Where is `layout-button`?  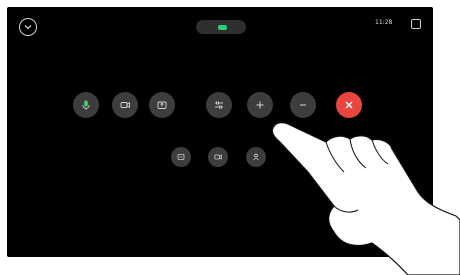 layout-button is located at coordinates (219, 106).